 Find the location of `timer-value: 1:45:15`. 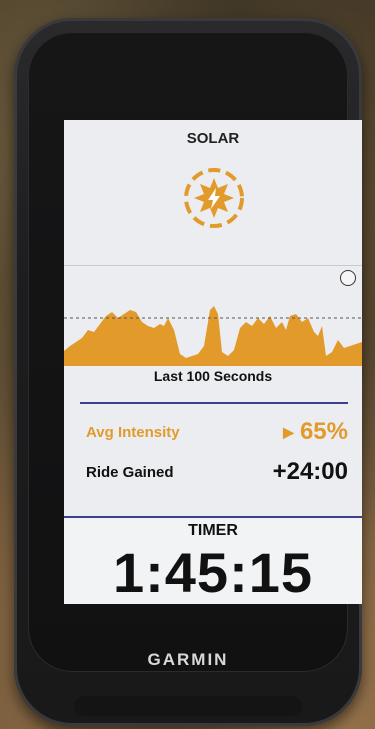

timer-value: 1:45:15 is located at coordinates (213, 572).